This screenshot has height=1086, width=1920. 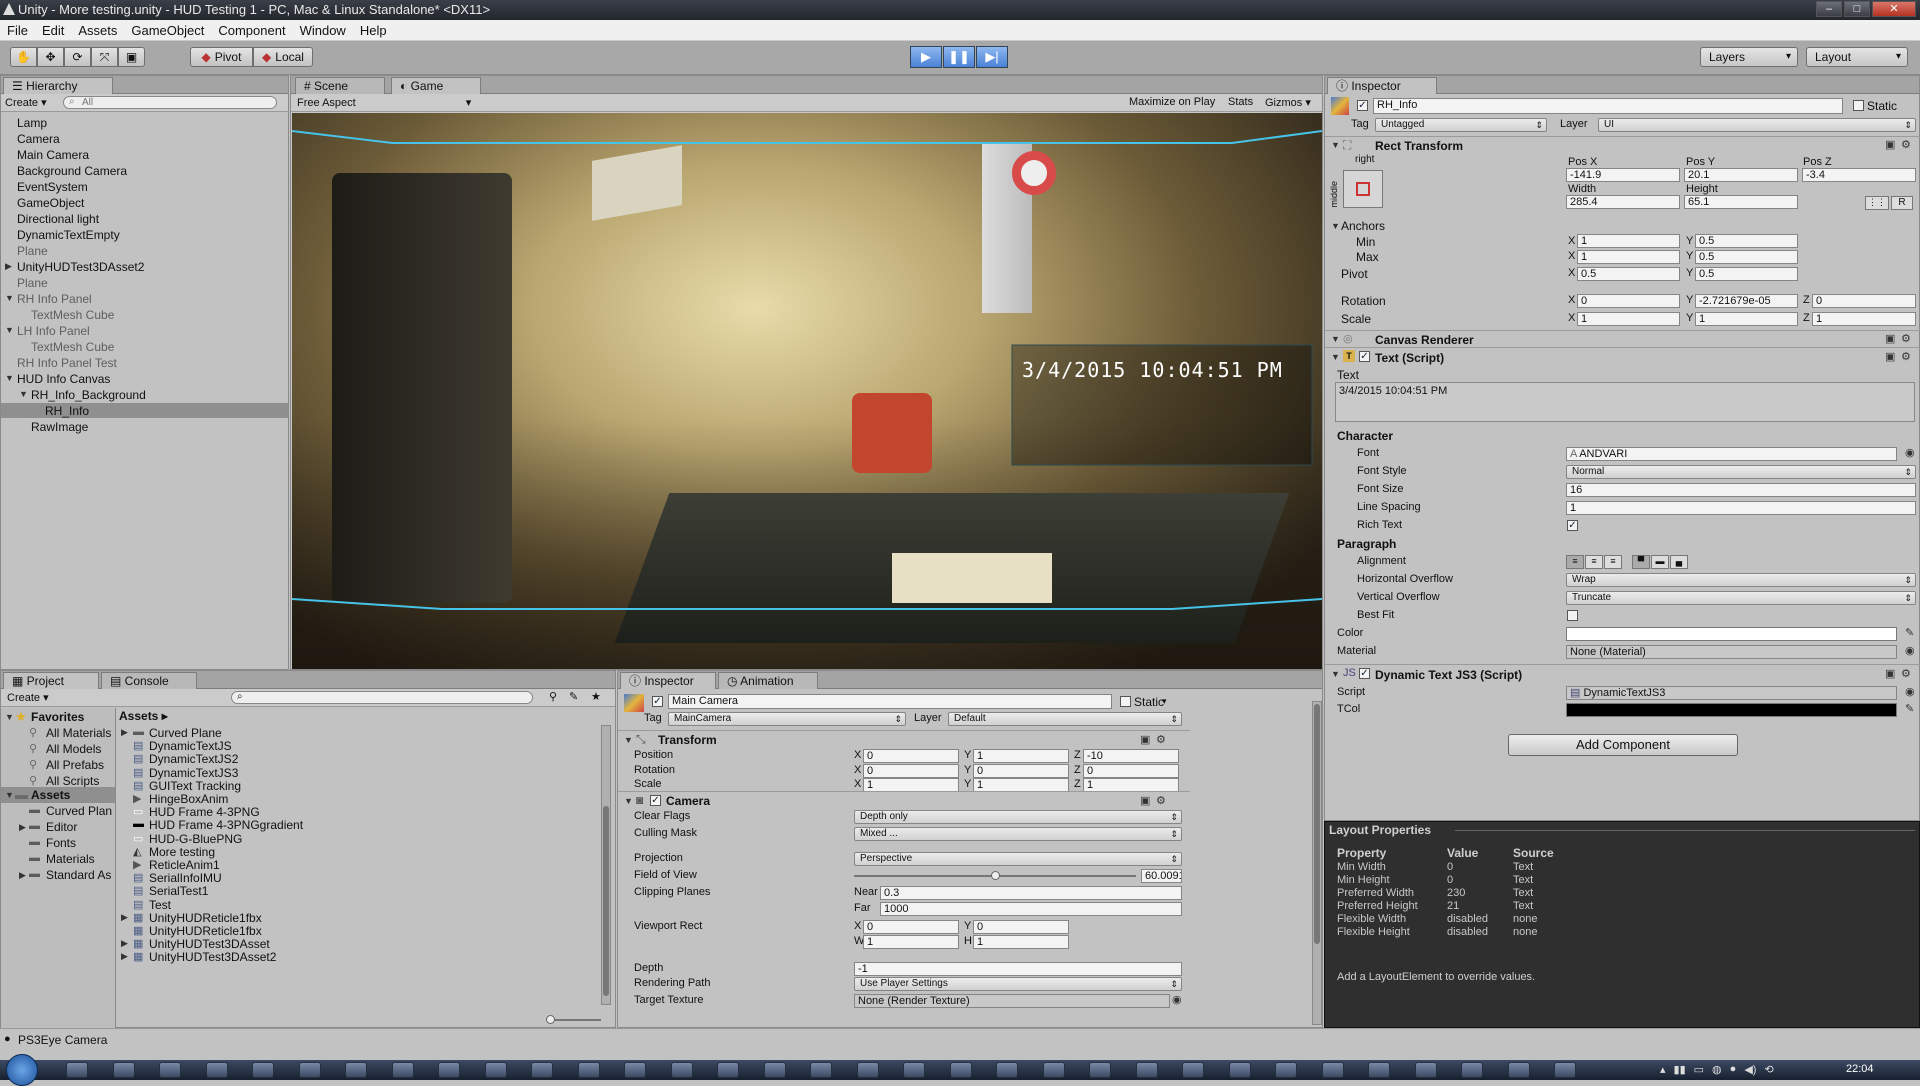 What do you see at coordinates (80, 267) in the screenshot?
I see `hierarchy-item: UnityHUDTest3DAsset2` at bounding box center [80, 267].